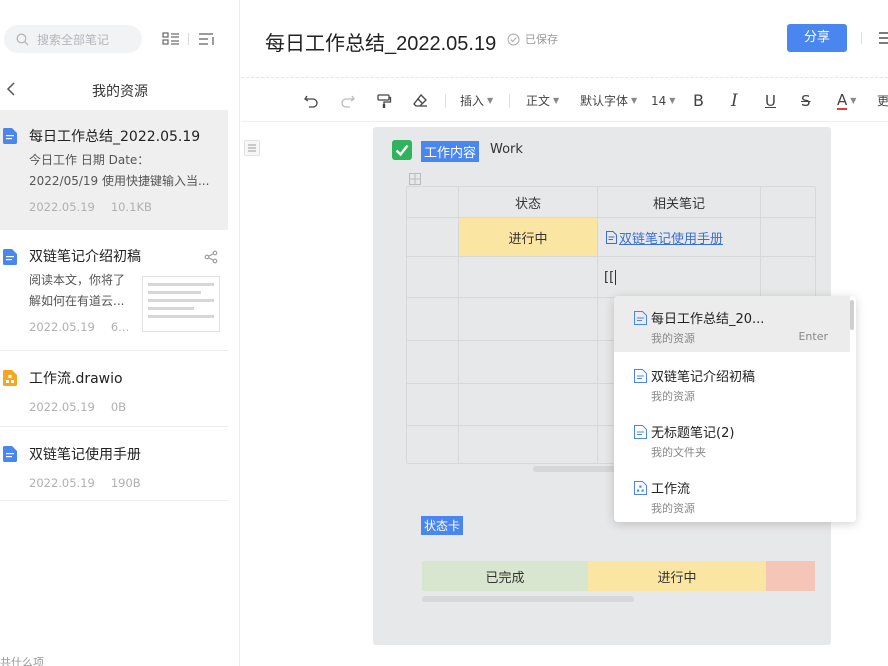 The image size is (888, 666). What do you see at coordinates (131, 207) in the screenshot?
I see `file-size: 10.1KB` at bounding box center [131, 207].